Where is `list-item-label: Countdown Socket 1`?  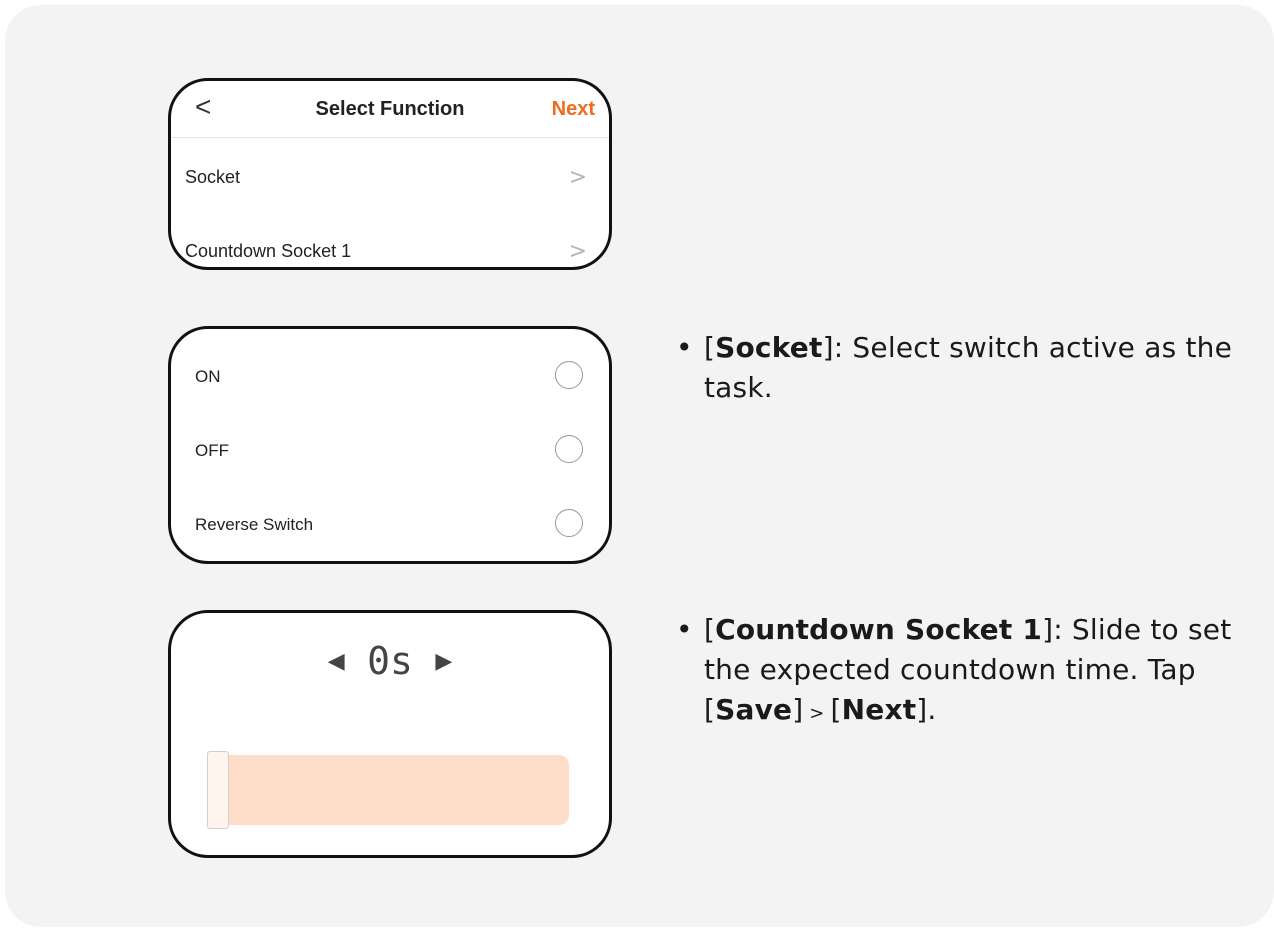 list-item-label: Countdown Socket 1 is located at coordinates (268, 251).